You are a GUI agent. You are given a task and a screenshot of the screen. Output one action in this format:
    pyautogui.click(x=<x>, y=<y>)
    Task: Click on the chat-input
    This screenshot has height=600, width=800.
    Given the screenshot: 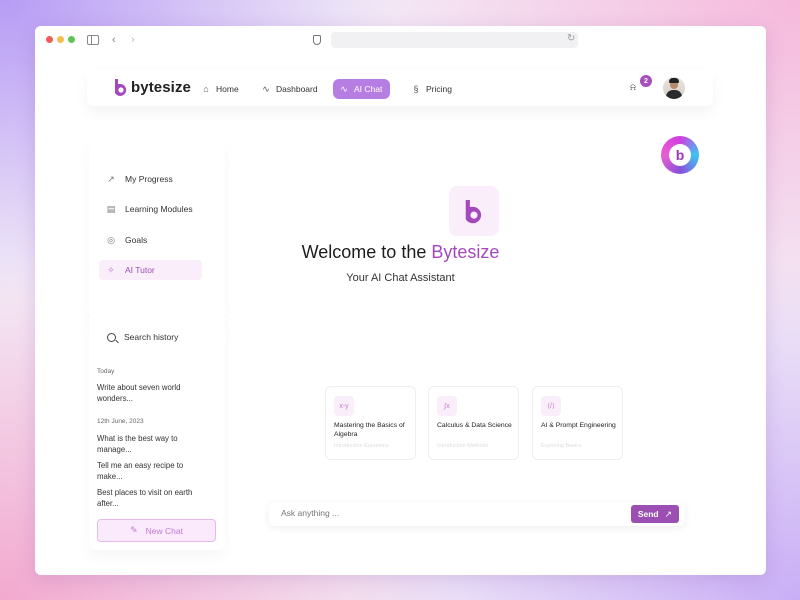 What is the action you would take?
    pyautogui.click(x=446, y=513)
    